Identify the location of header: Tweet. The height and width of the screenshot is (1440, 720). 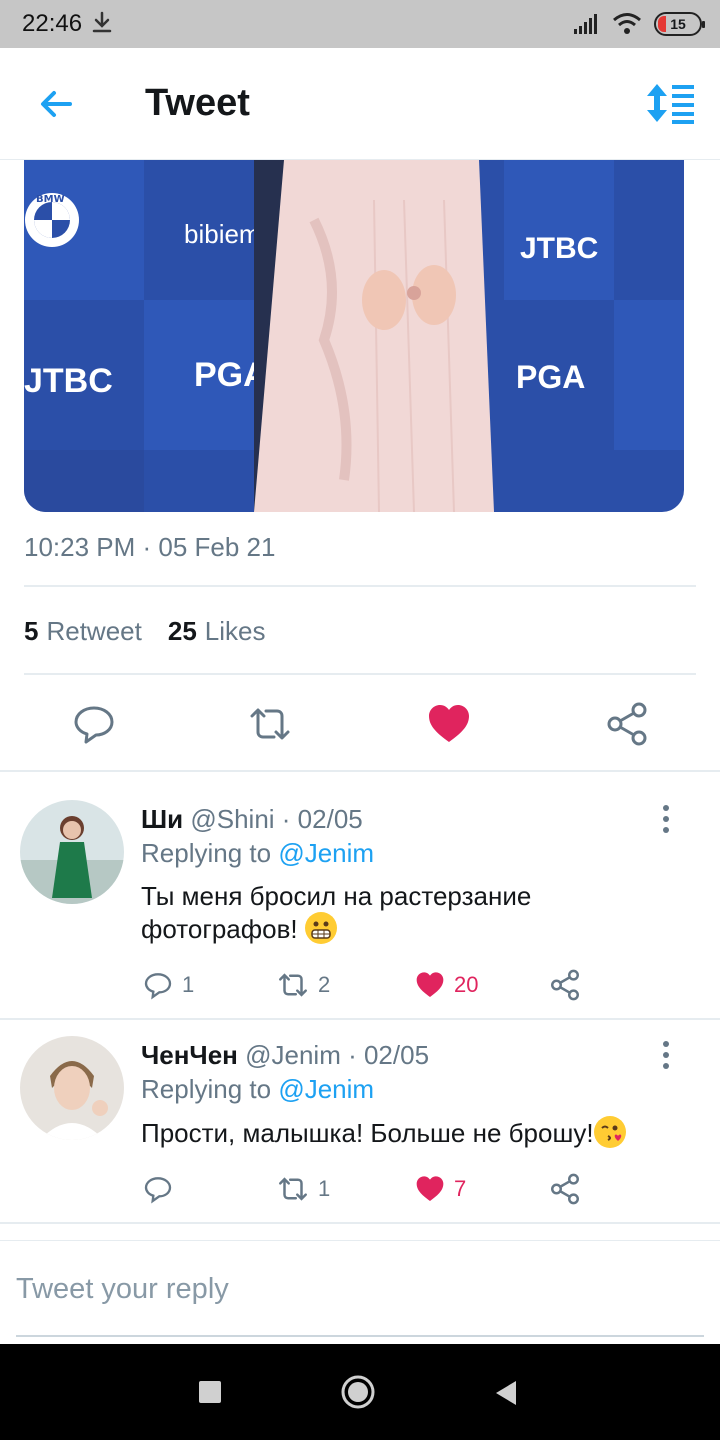
(360, 104).